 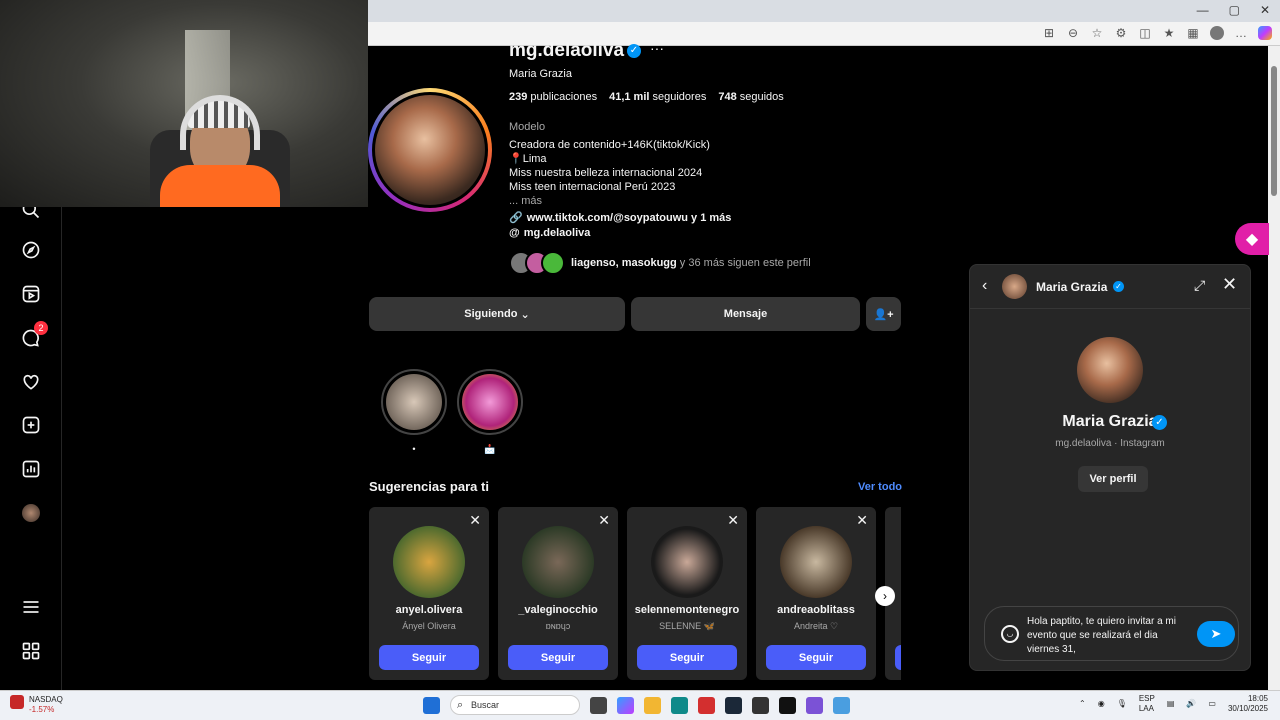 I want to click on extensions-icon: ⚙, so click(x=1121, y=33).